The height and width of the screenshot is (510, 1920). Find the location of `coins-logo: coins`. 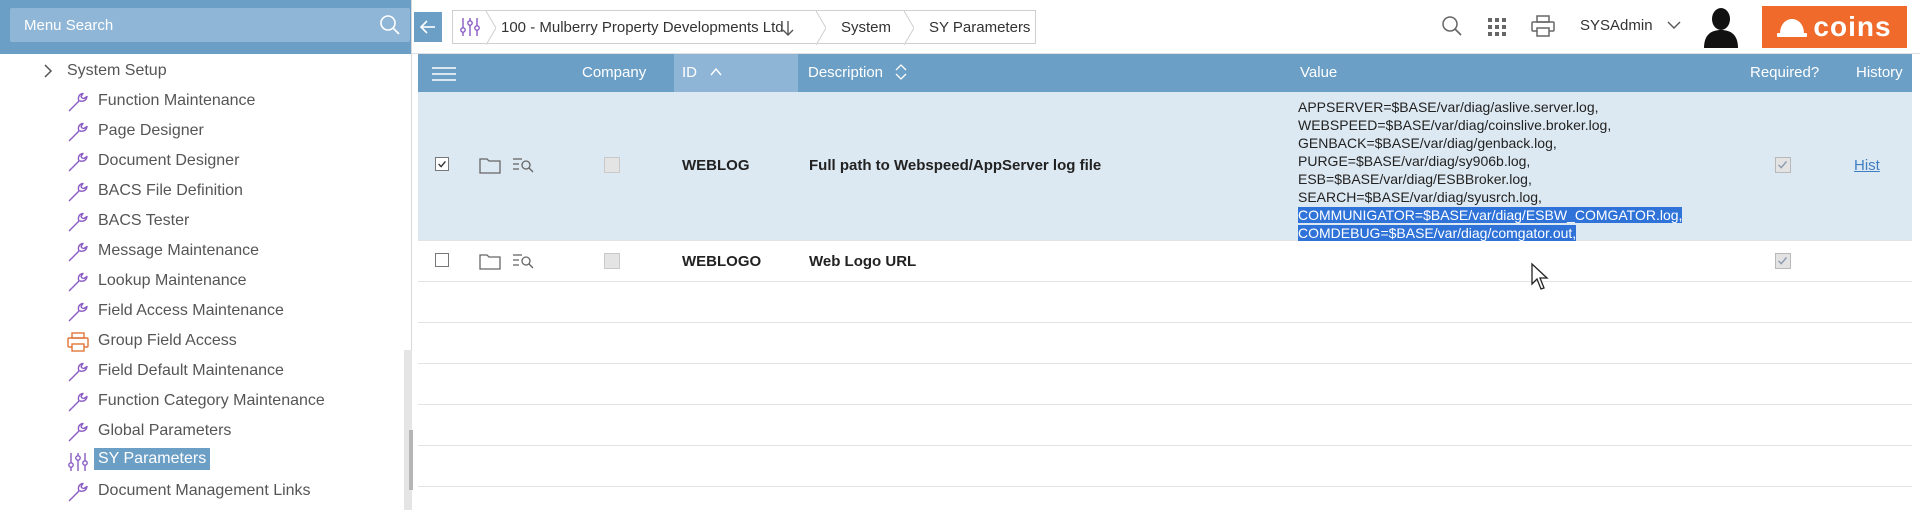

coins-logo: coins is located at coordinates (1834, 27).